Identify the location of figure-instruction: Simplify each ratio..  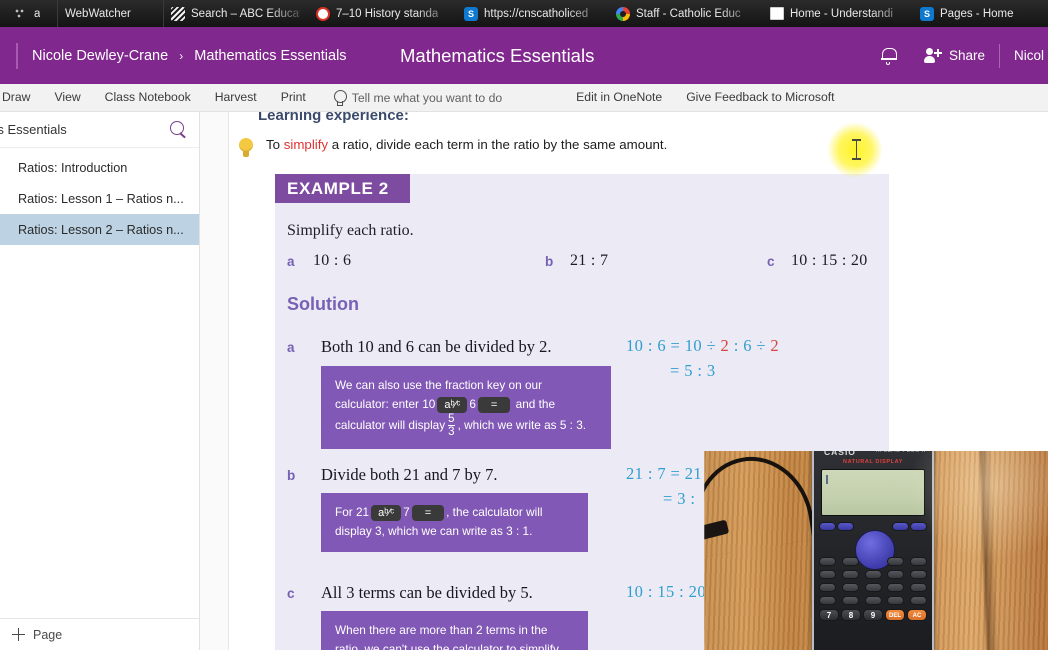
(350, 230).